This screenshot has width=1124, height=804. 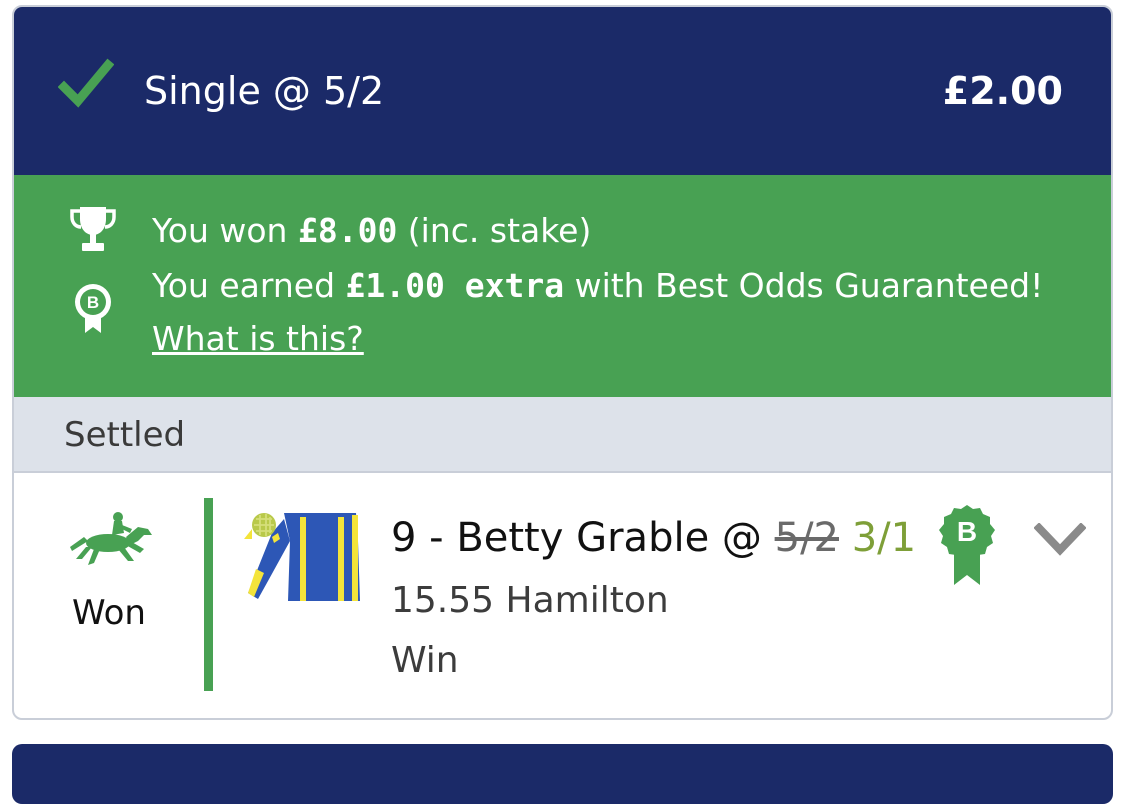 I want to click on won-amount: £8.00, so click(x=347, y=230).